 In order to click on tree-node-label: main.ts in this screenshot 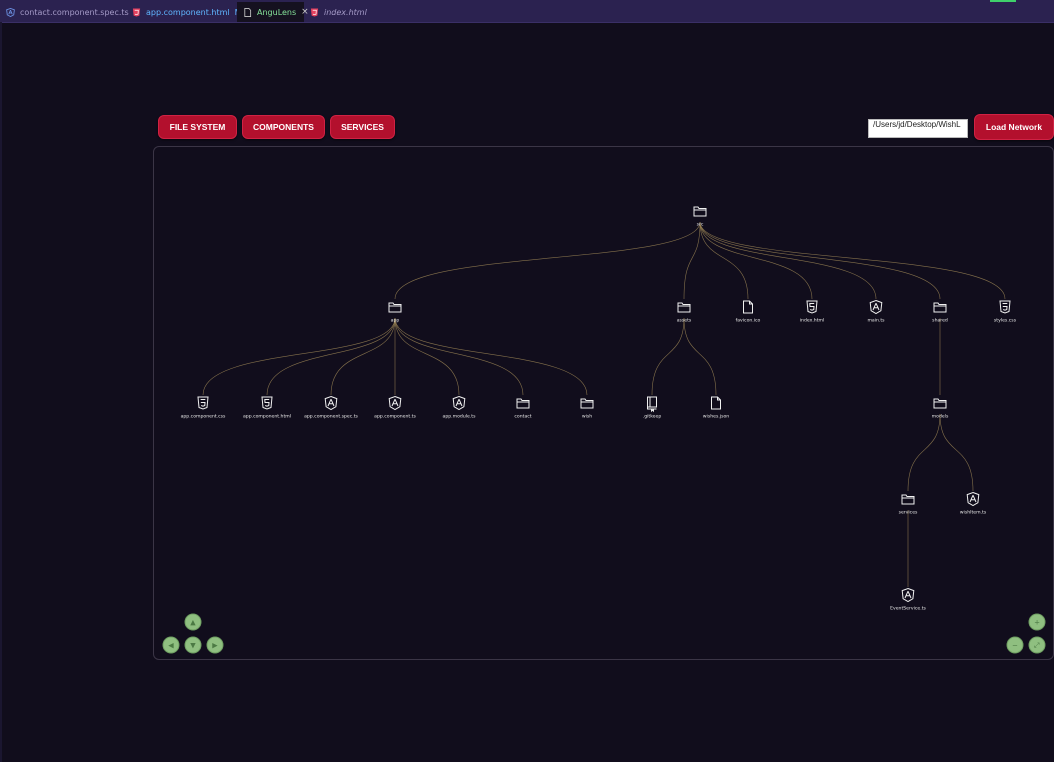, I will do `click(876, 321)`.